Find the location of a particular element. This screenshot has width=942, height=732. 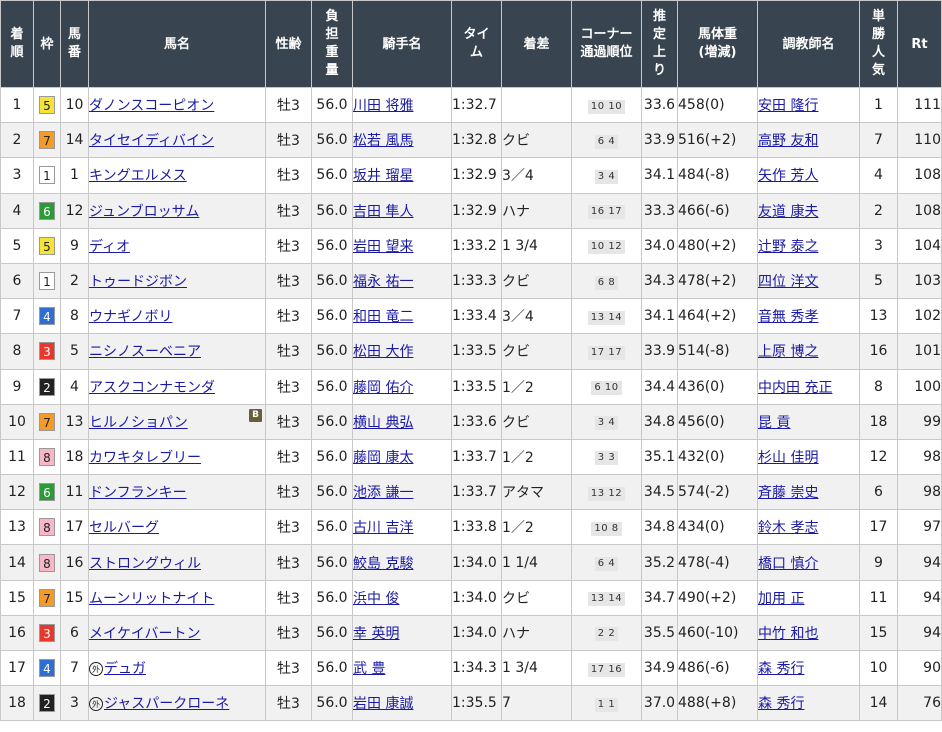

horse-name-link: ダノンスコーピオン is located at coordinates (152, 106).